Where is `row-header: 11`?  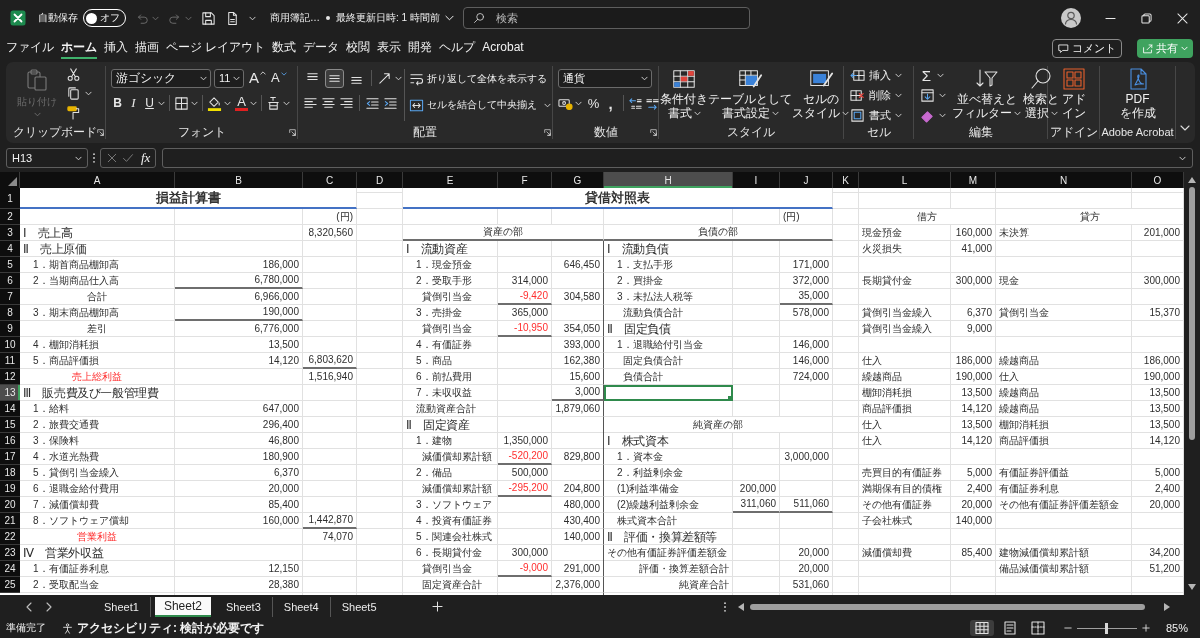 row-header: 11 is located at coordinates (10, 361).